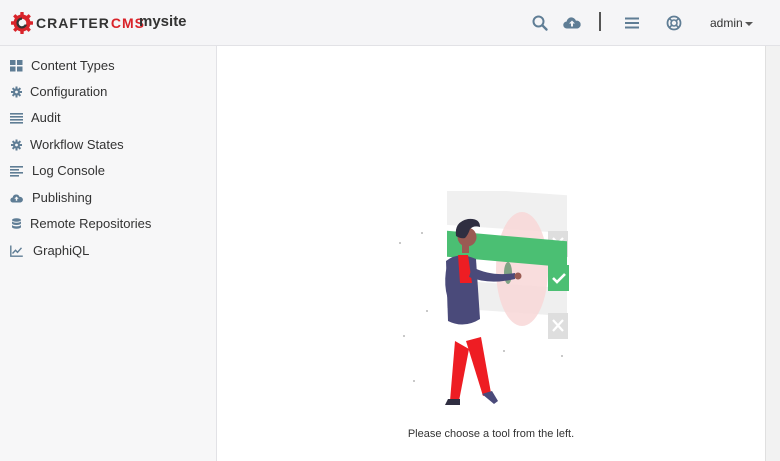 The height and width of the screenshot is (461, 780). Describe the element at coordinates (108, 198) in the screenshot. I see `sidebar-item-publishing: Publishing` at that location.